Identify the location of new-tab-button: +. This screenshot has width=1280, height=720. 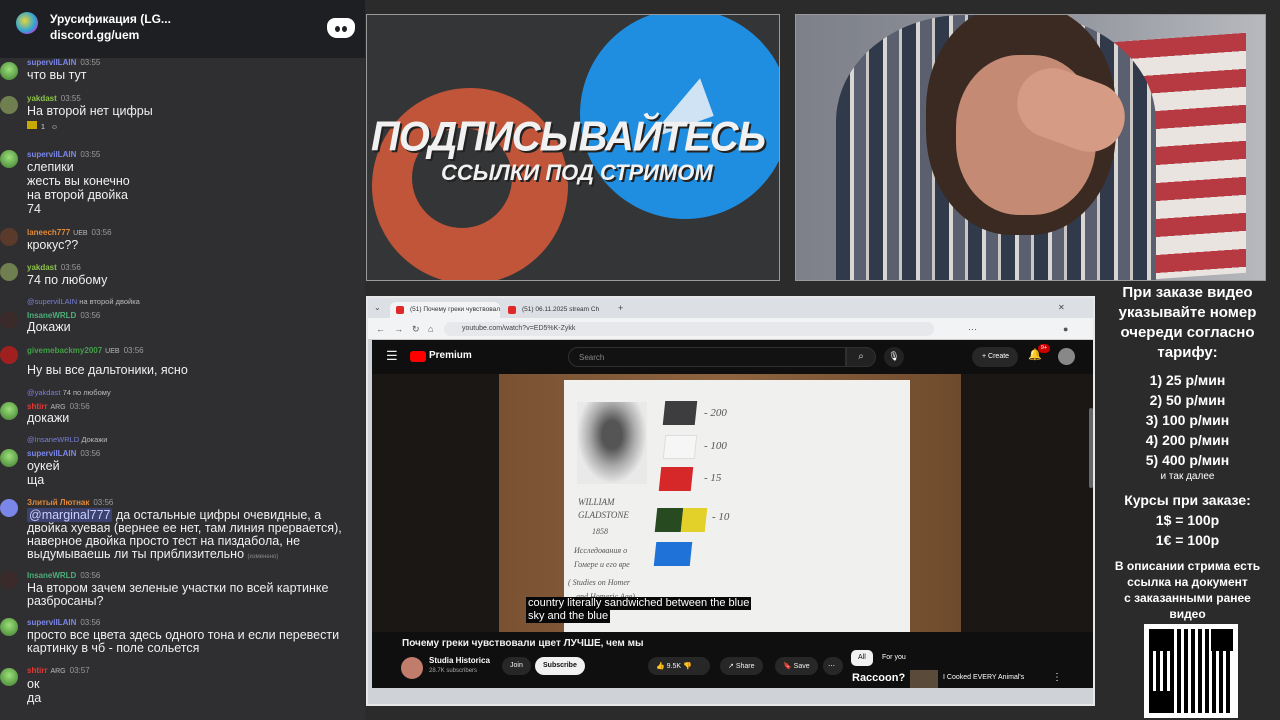
(620, 308).